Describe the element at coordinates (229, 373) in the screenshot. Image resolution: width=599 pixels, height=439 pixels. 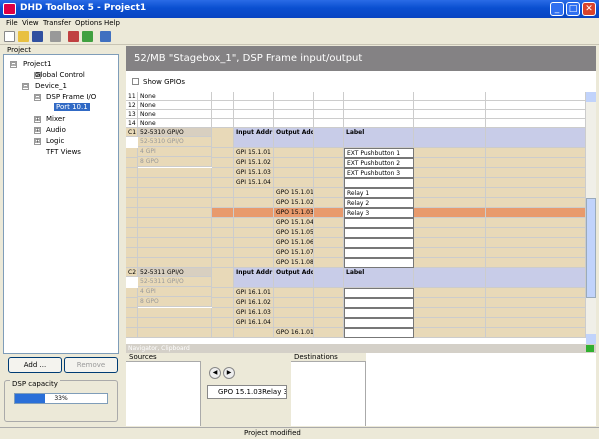
I see `arrow-right-icon: ▶` at that location.